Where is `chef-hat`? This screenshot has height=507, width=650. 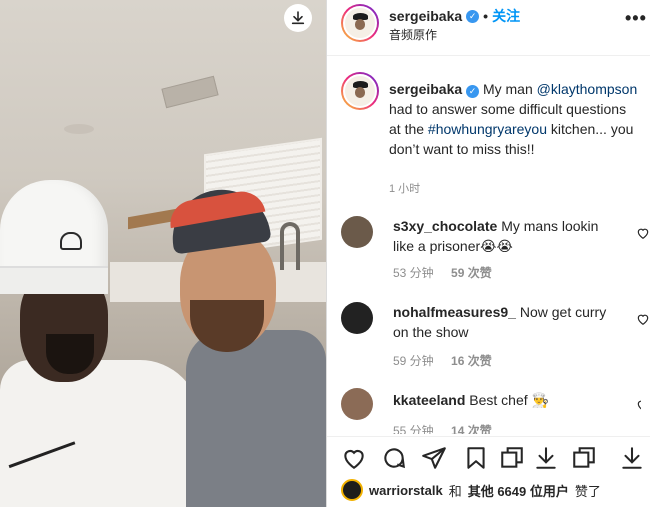 chef-hat is located at coordinates (54, 237).